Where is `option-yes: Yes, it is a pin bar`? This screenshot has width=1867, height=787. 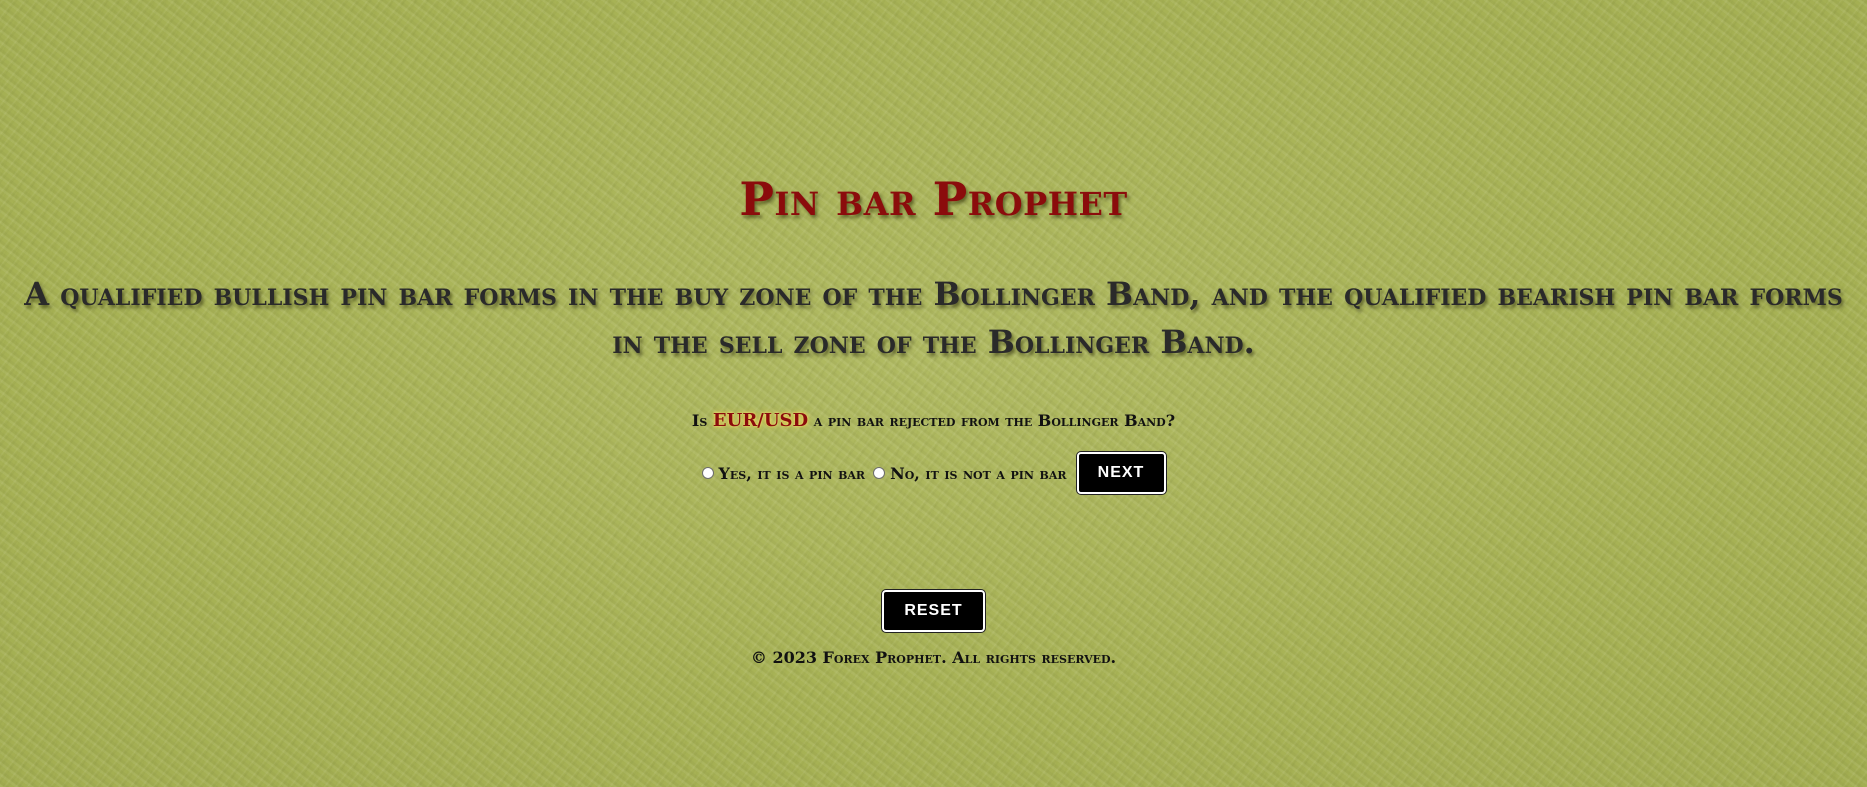
option-yes: Yes, it is a pin bar is located at coordinates (783, 473).